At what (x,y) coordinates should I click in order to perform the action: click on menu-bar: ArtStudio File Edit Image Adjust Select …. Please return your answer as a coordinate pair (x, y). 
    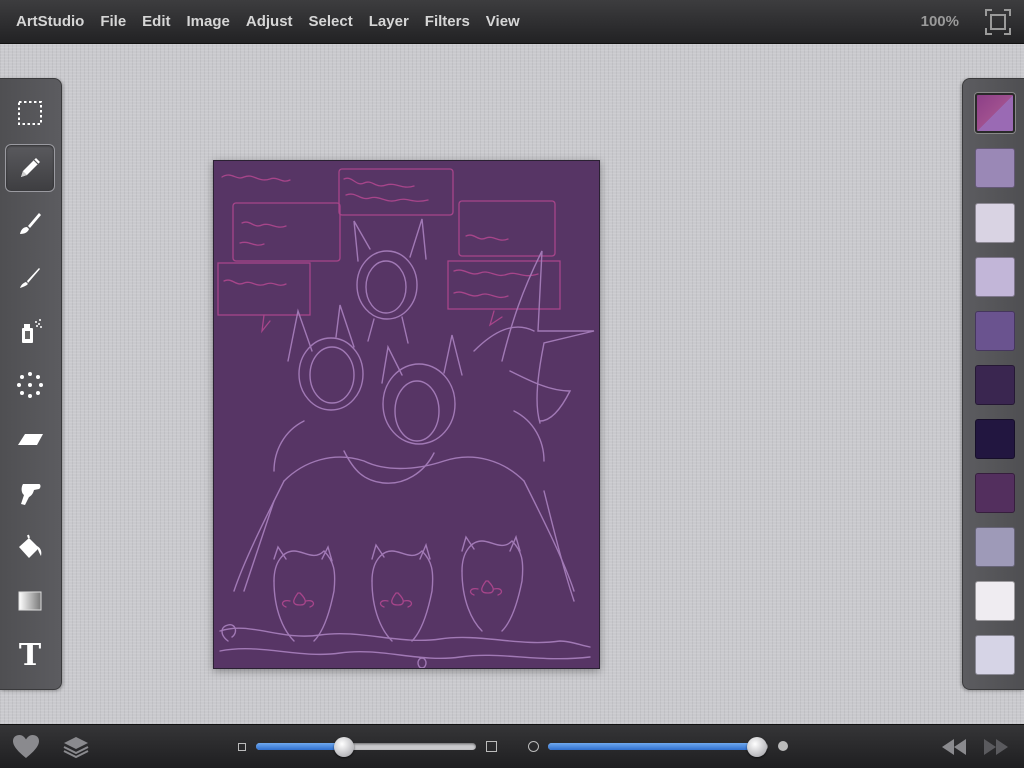
    Looking at the image, I should click on (512, 22).